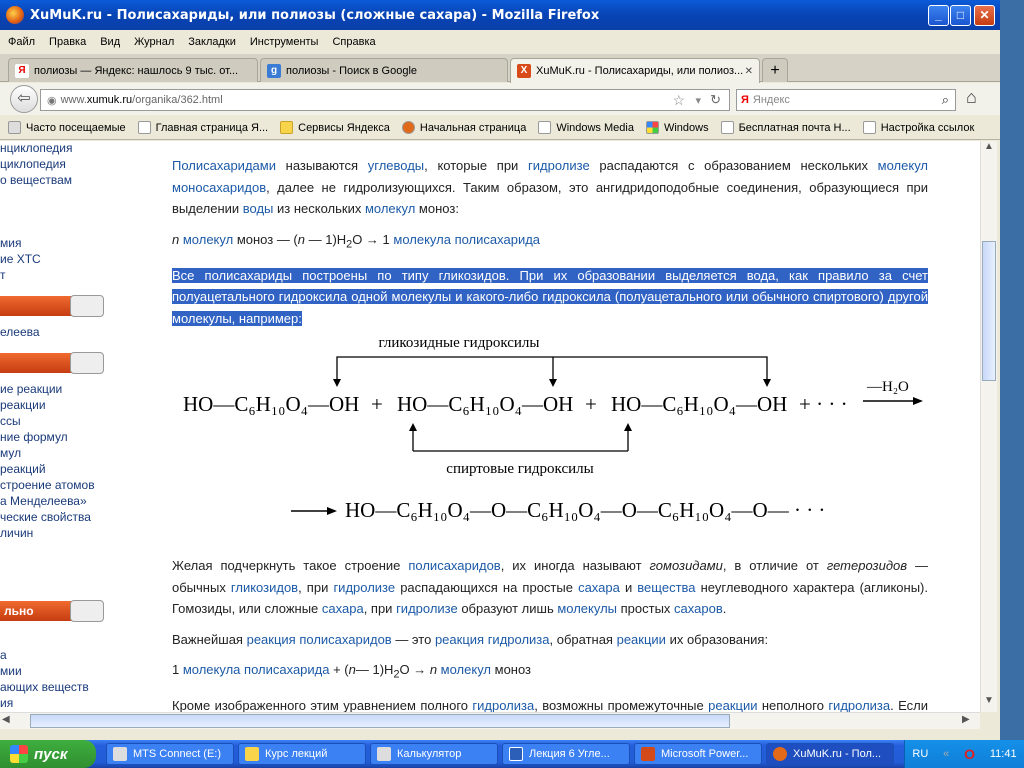 This screenshot has width=1024, height=768. What do you see at coordinates (52, 611) in the screenshot?
I see `sidebar-section-bar: льно` at bounding box center [52, 611].